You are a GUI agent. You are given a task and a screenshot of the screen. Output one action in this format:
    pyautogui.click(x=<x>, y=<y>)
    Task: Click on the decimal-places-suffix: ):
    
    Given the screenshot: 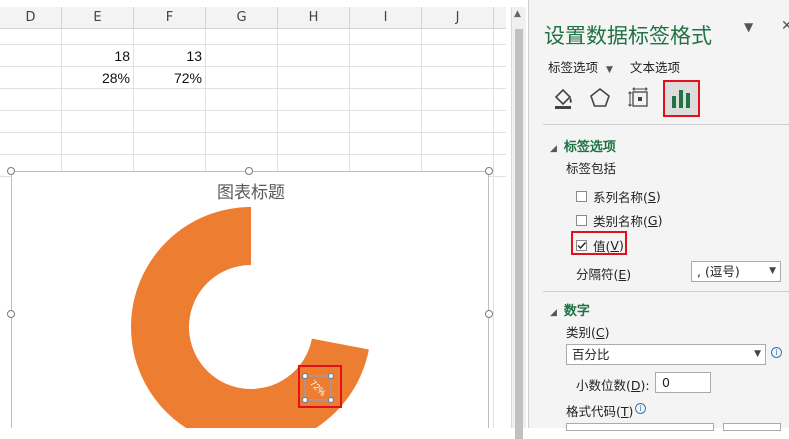 What is the action you would take?
    pyautogui.click(x=645, y=385)
    